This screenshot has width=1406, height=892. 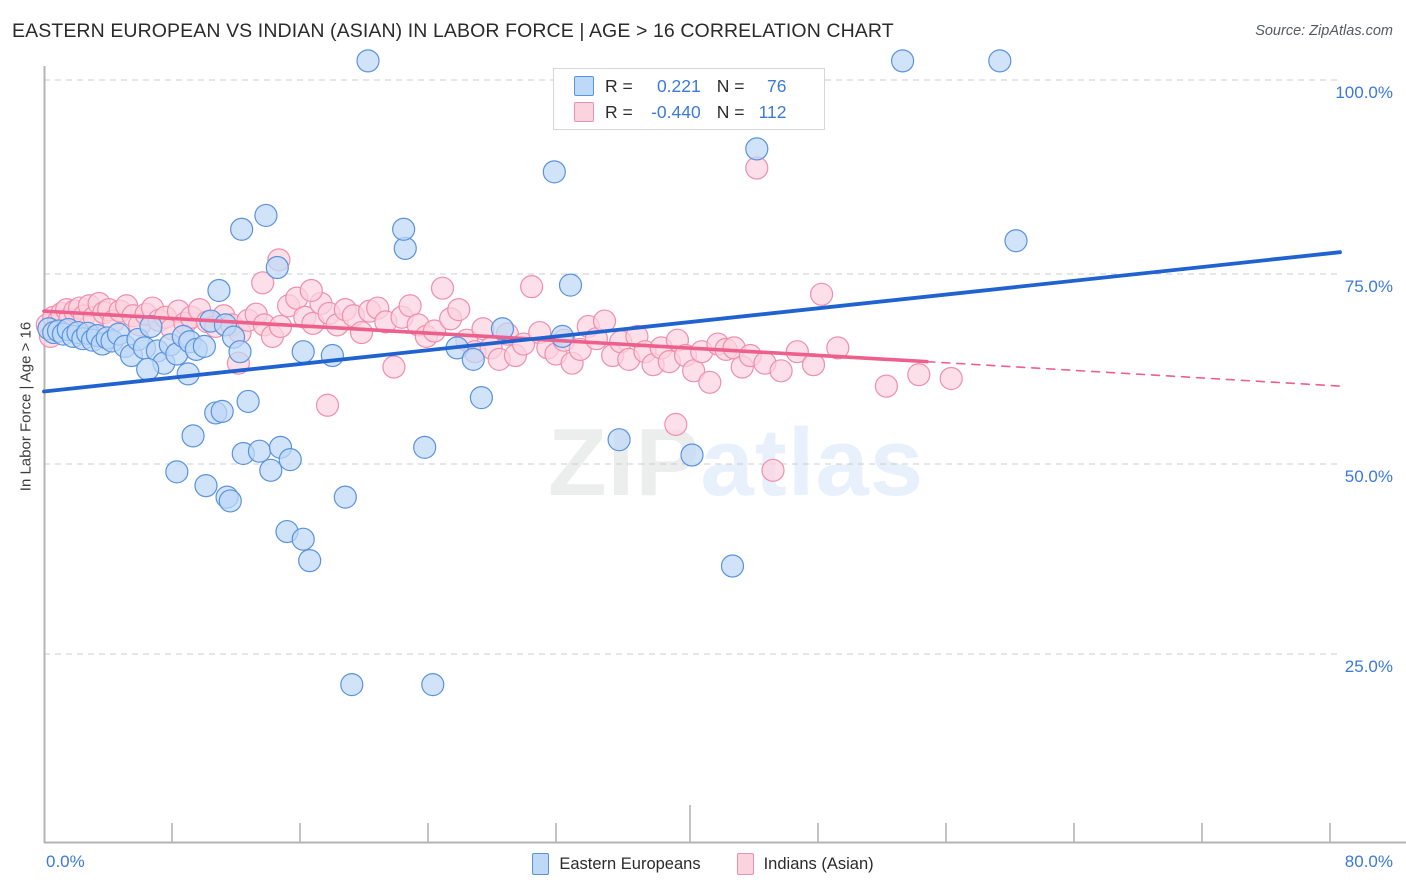 I want to click on legend-n-label-pink: N =, so click(x=730, y=111).